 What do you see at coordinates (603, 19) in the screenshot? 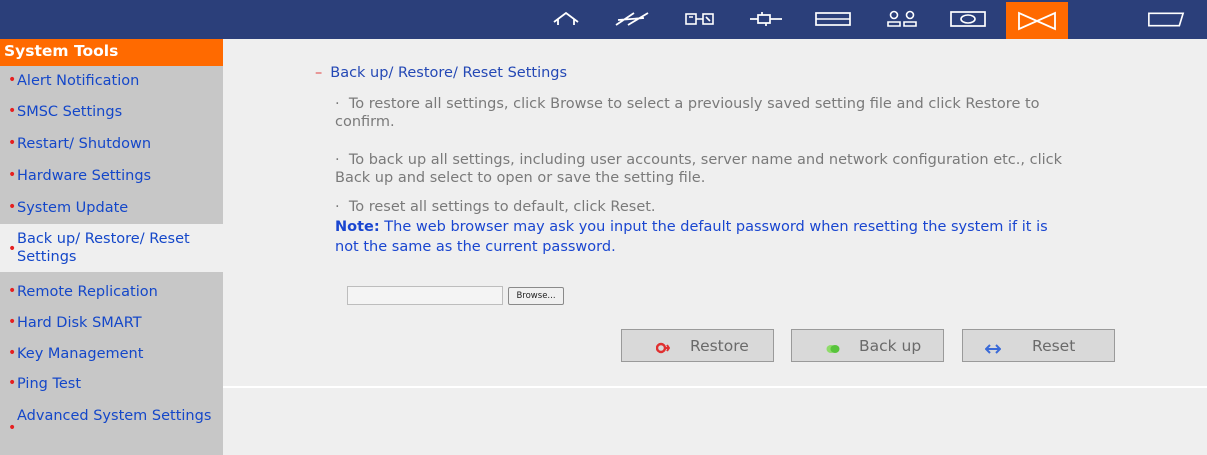
I see `top-navigation-bar` at bounding box center [603, 19].